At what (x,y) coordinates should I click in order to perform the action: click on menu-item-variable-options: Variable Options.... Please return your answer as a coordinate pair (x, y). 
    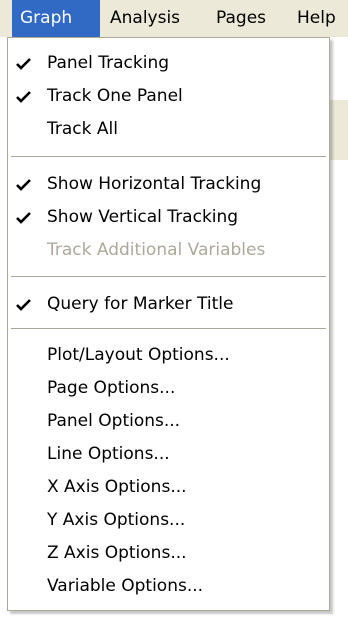
    Looking at the image, I should click on (168, 586).